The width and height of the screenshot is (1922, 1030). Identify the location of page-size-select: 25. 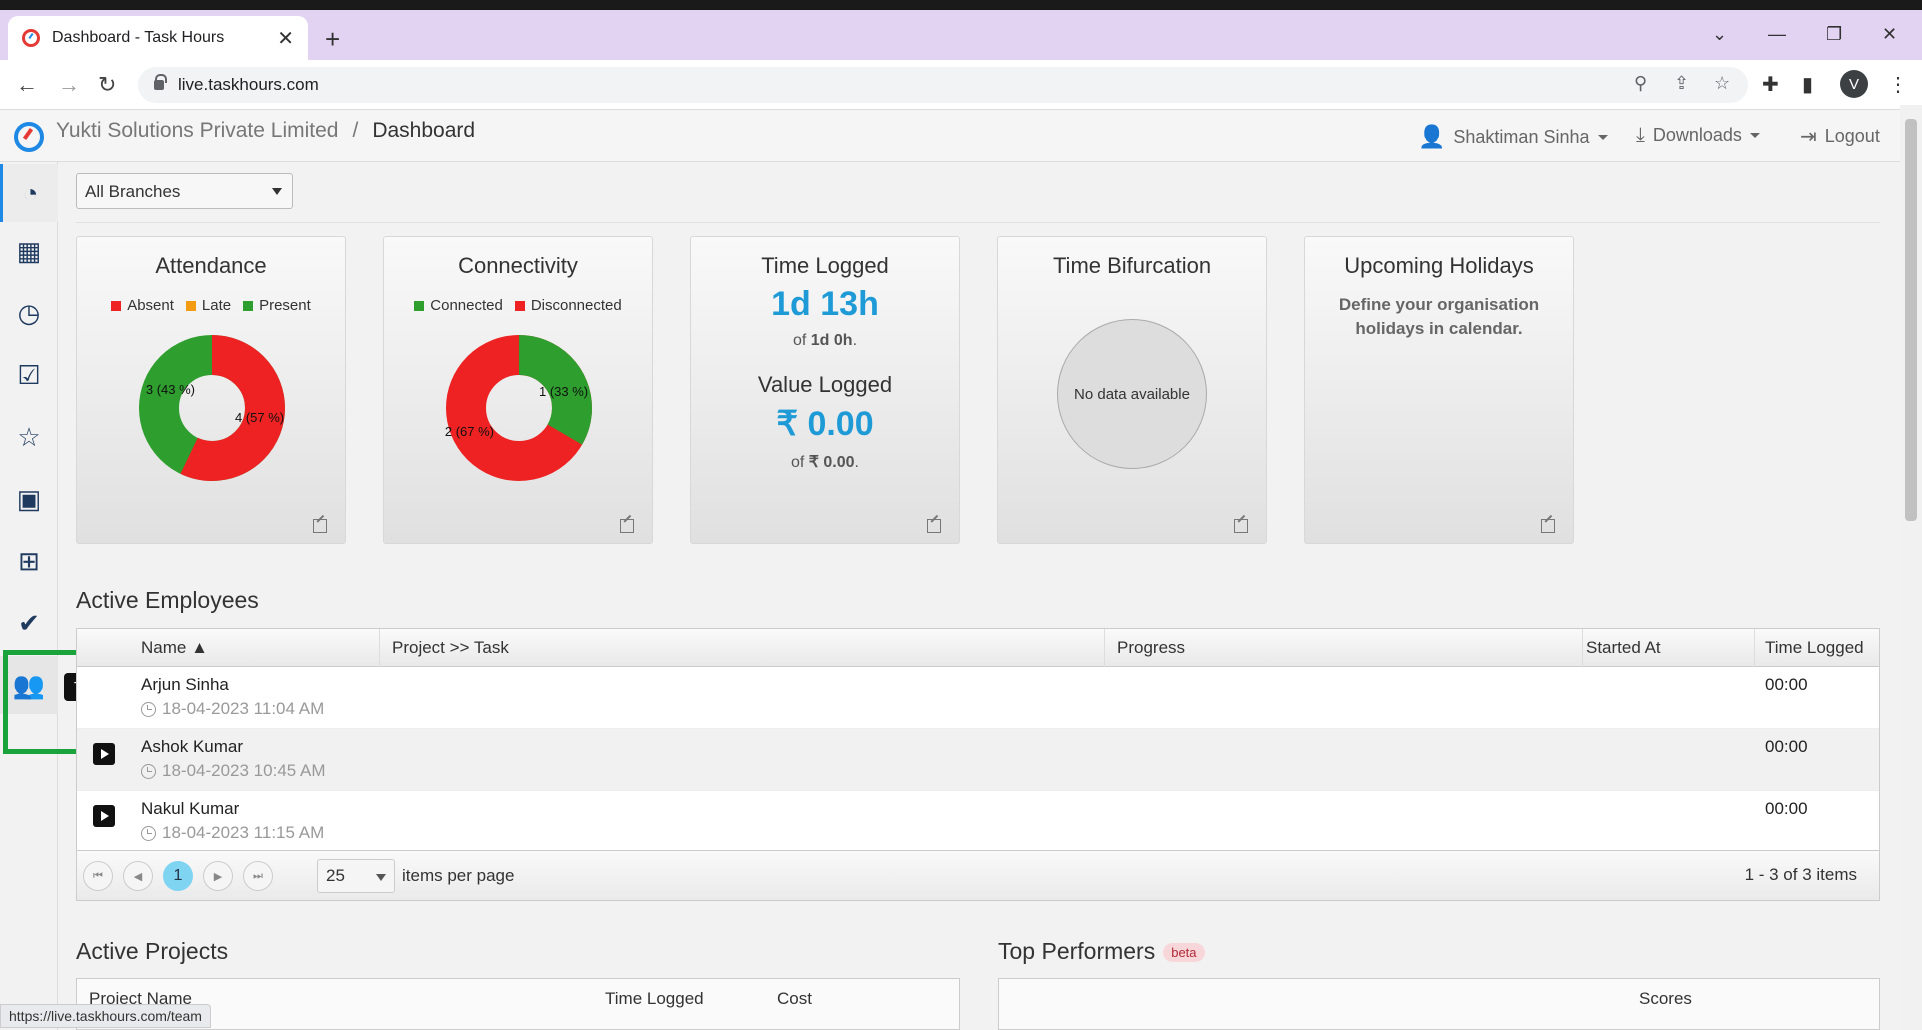
(356, 876).